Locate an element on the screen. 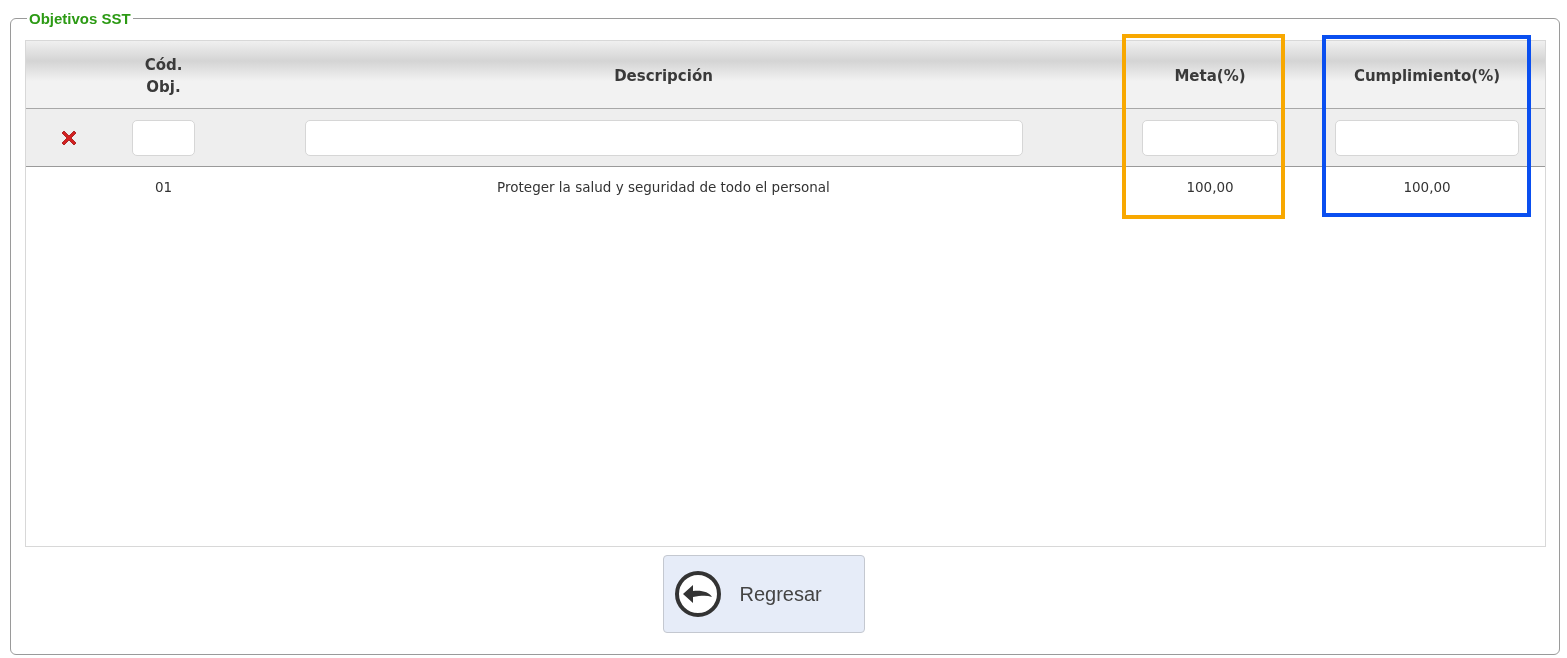 This screenshot has height=658, width=1567. column-header: Descripción is located at coordinates (663, 77).